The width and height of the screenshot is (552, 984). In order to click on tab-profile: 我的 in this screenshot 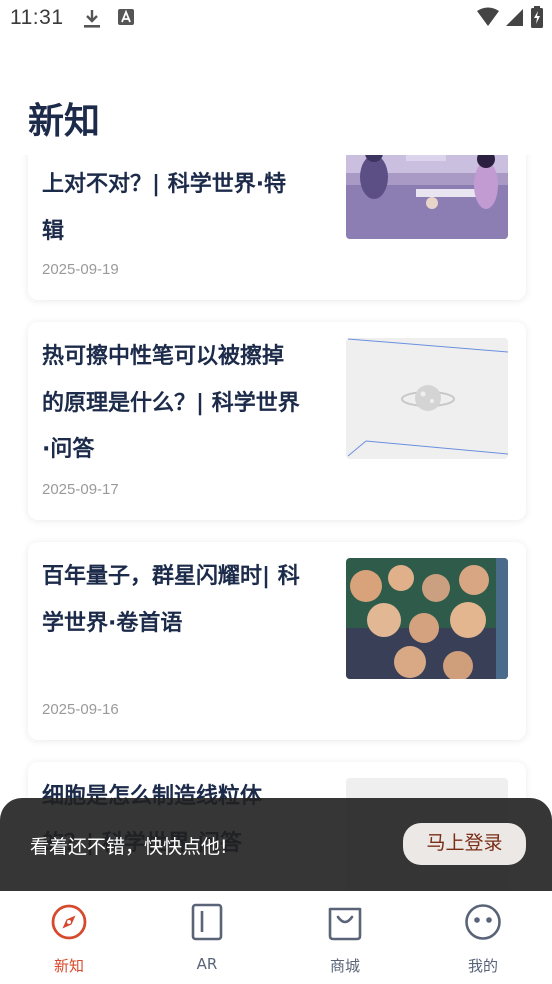, I will do `click(483, 937)`.